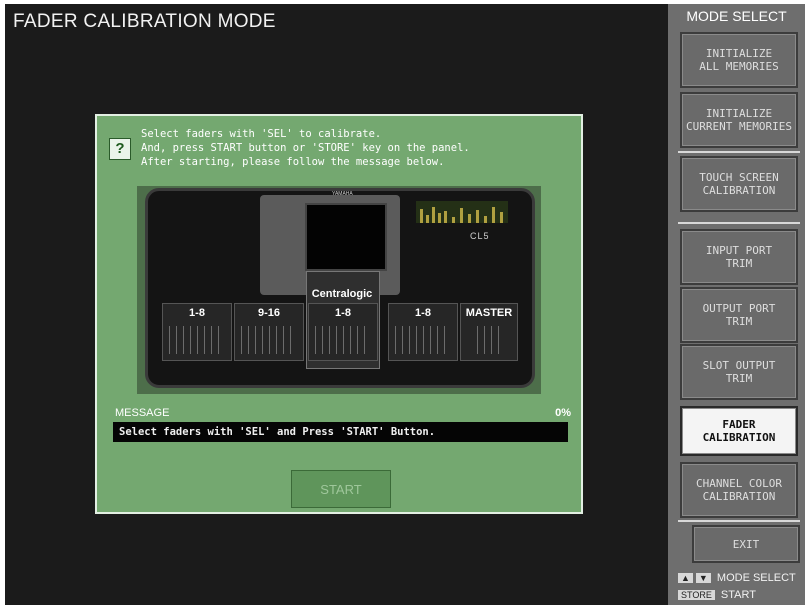  Describe the element at coordinates (462, 212) in the screenshot. I see `meter-bridge` at that location.